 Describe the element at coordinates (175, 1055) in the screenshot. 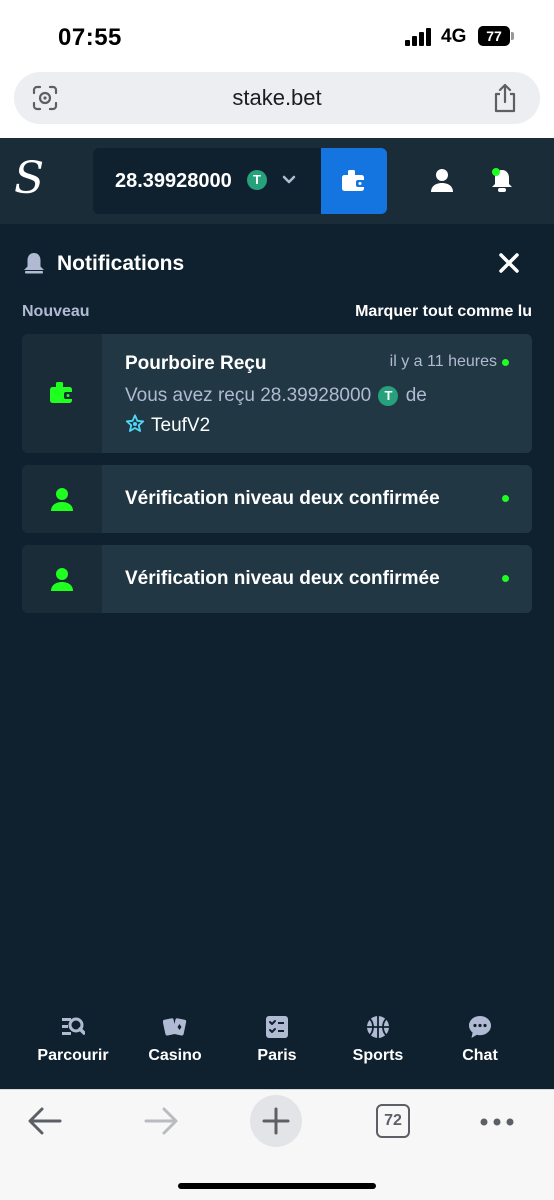

I see `nav-label: Casino` at that location.